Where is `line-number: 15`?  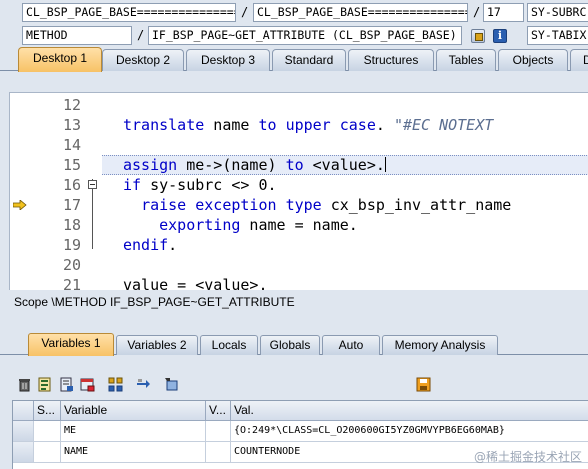 line-number: 15 is located at coordinates (71, 165).